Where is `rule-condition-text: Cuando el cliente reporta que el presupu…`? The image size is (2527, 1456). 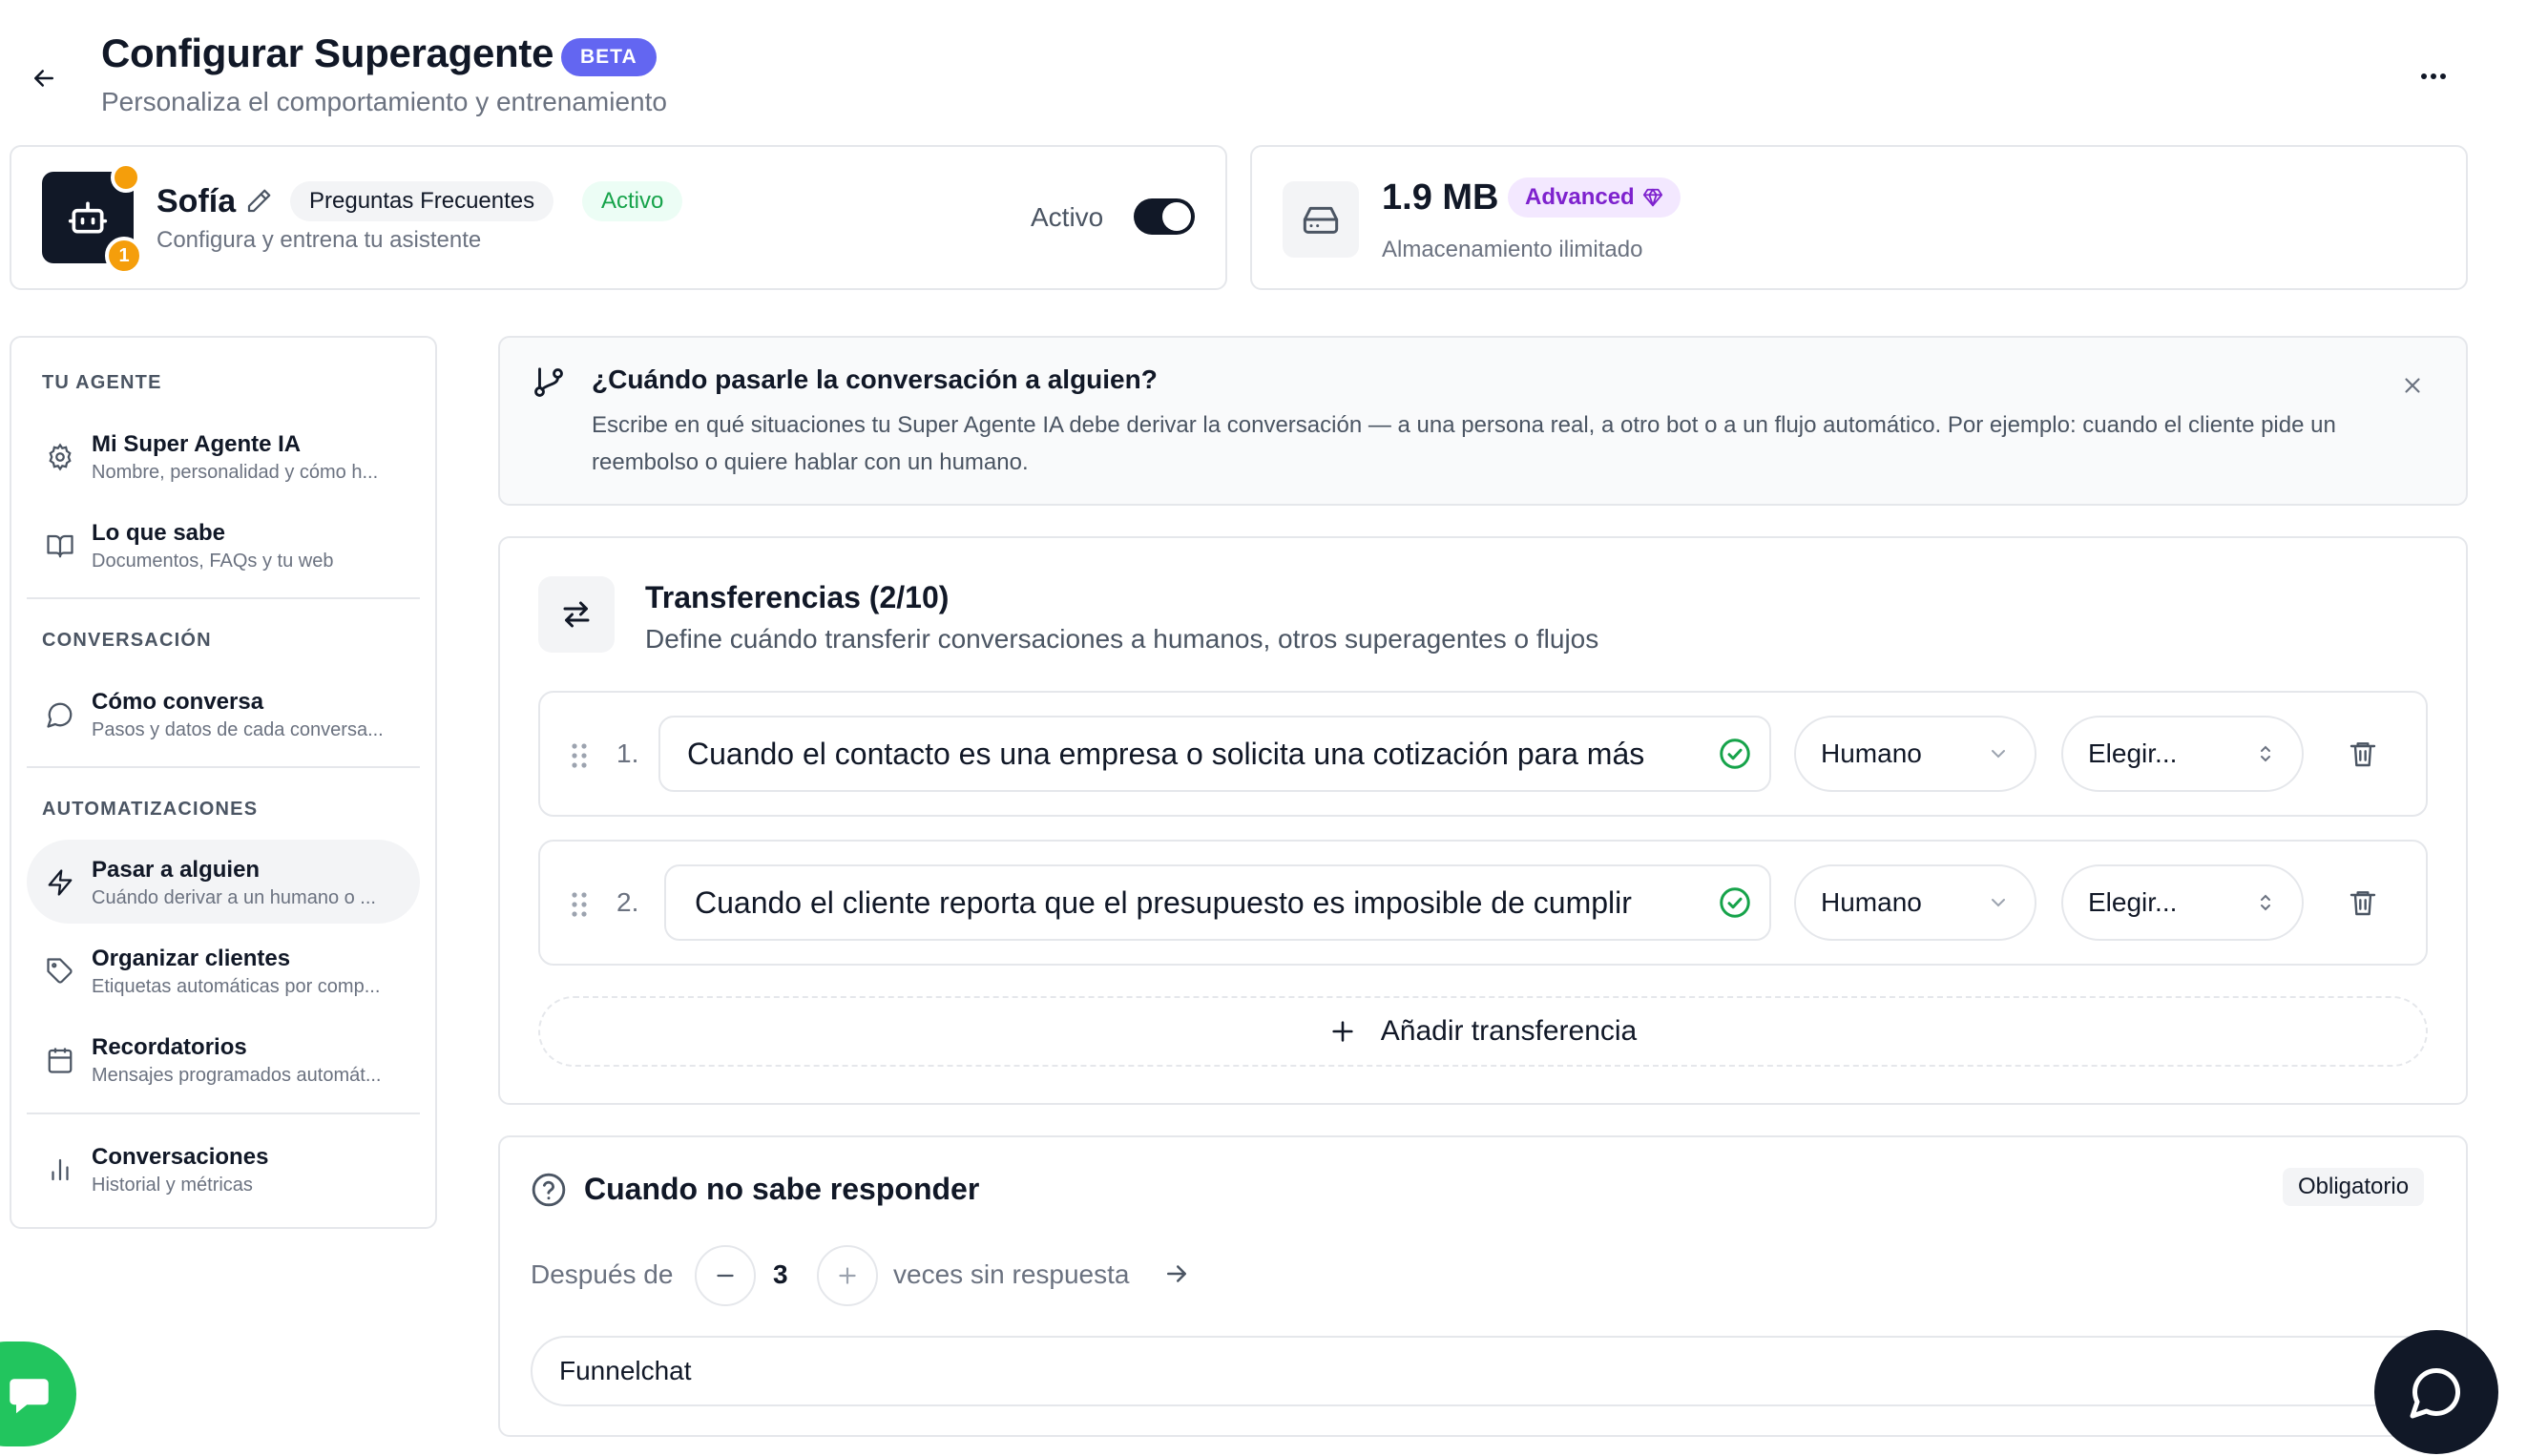
rule-condition-text: Cuando el cliente reporta que el presupu… is located at coordinates (1164, 902).